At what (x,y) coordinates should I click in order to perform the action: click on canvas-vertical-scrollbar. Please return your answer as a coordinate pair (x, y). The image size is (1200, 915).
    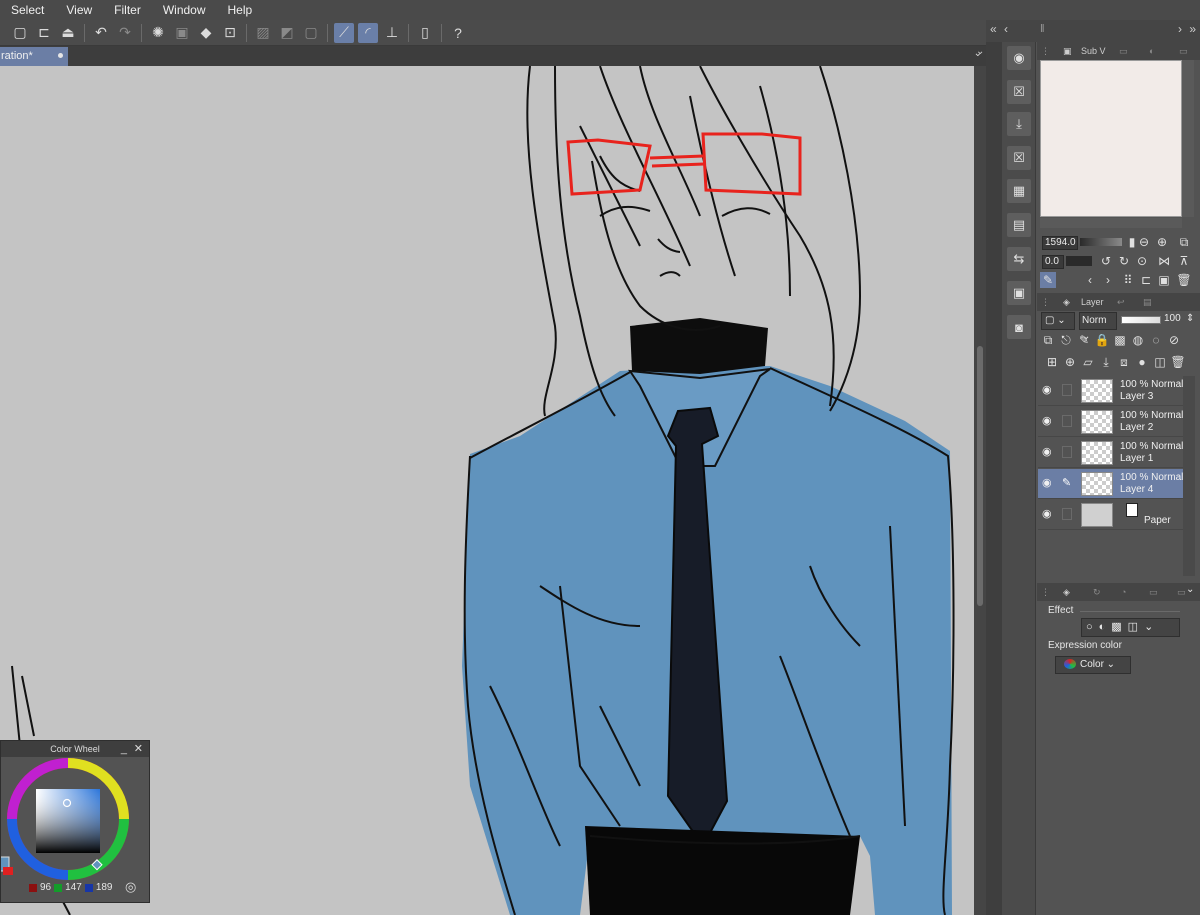
    Looking at the image, I should click on (980, 490).